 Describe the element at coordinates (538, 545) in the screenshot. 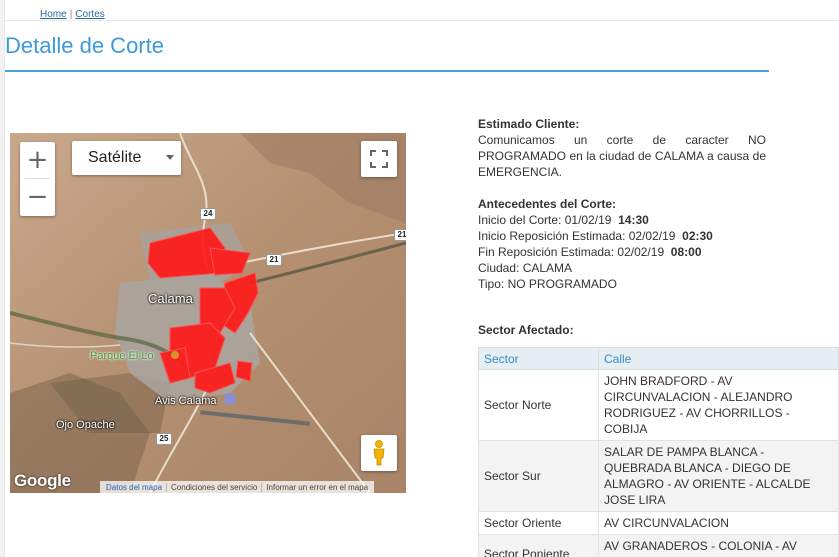

I see `sector-cell: Sector Poniente` at that location.